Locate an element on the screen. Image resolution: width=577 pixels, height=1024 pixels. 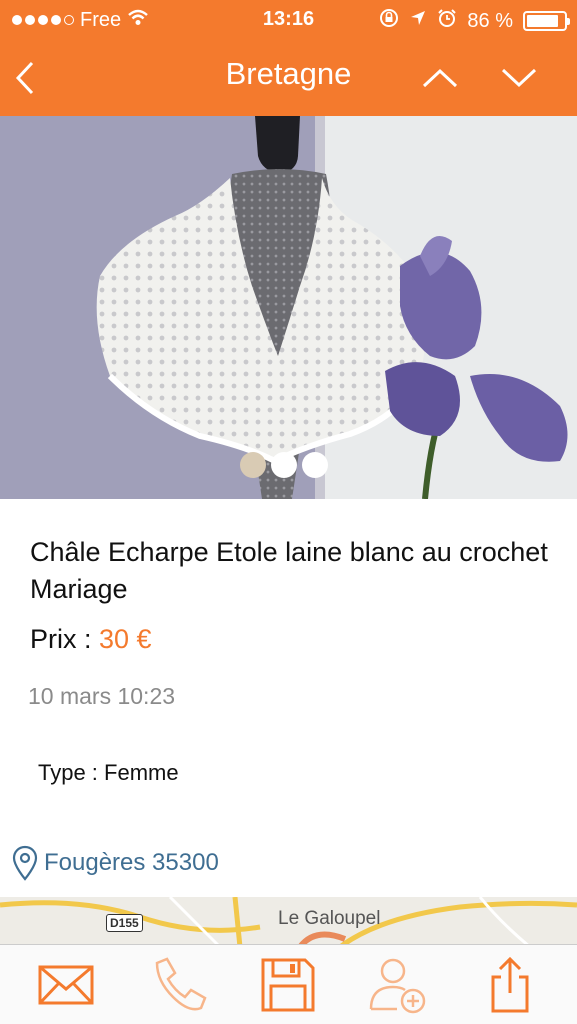
price-row: Prix : 30 € is located at coordinates (91, 639).